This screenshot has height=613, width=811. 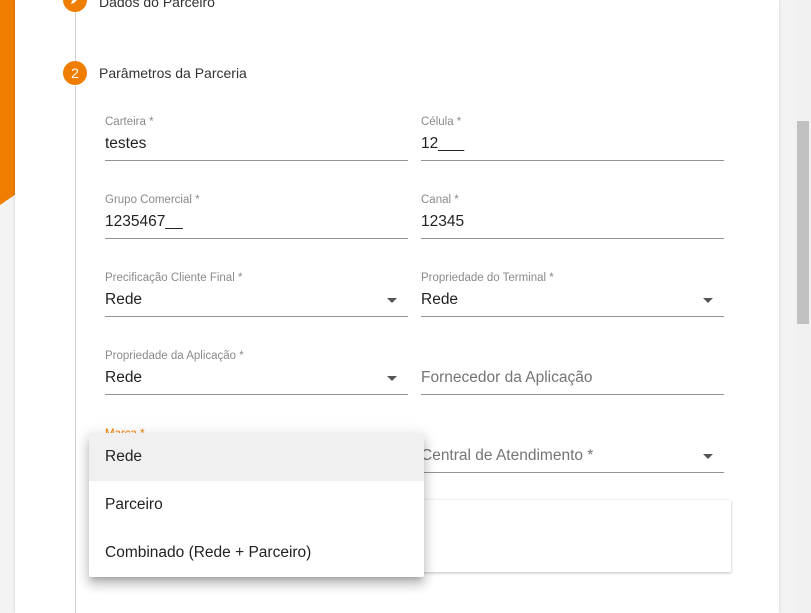 I want to click on propriedade-aplicacao-value: Rede, so click(x=123, y=378).